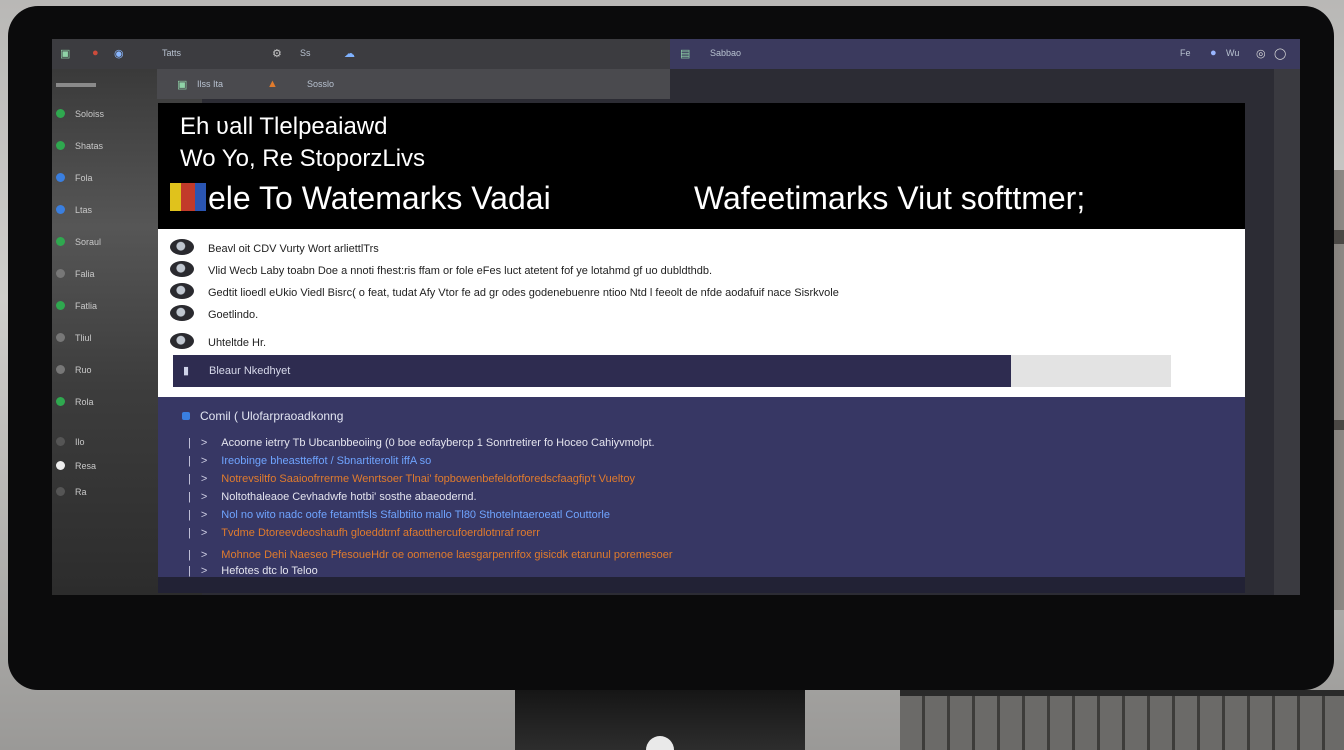 This screenshot has height=750, width=1344. I want to click on warning-icon: ▲, so click(272, 84).